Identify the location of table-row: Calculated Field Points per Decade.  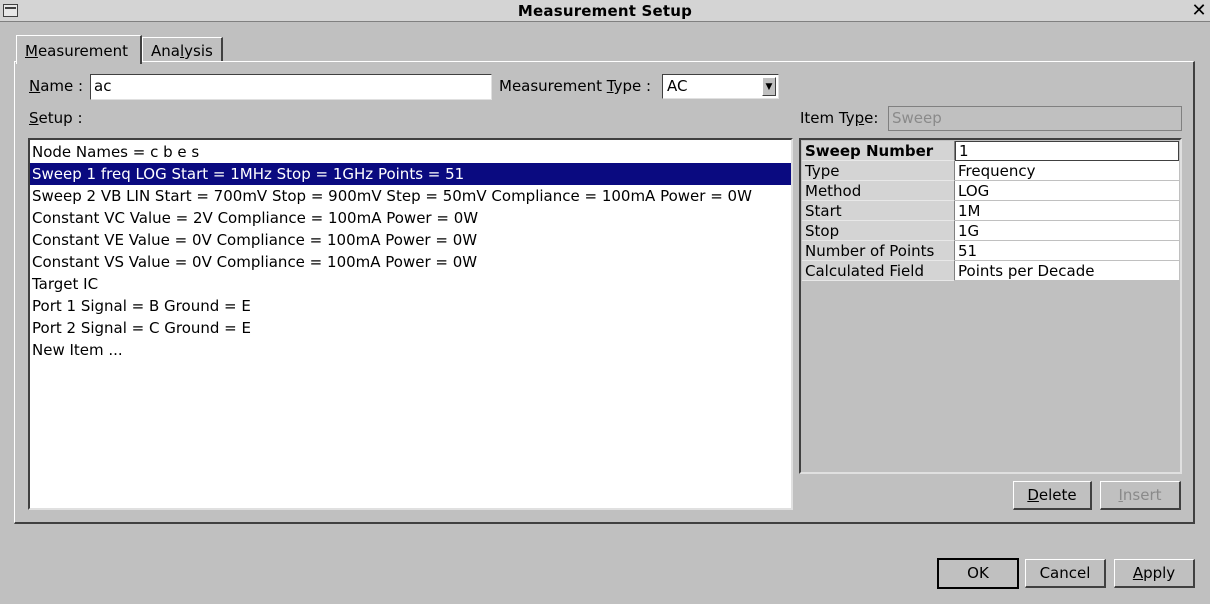
(990, 271).